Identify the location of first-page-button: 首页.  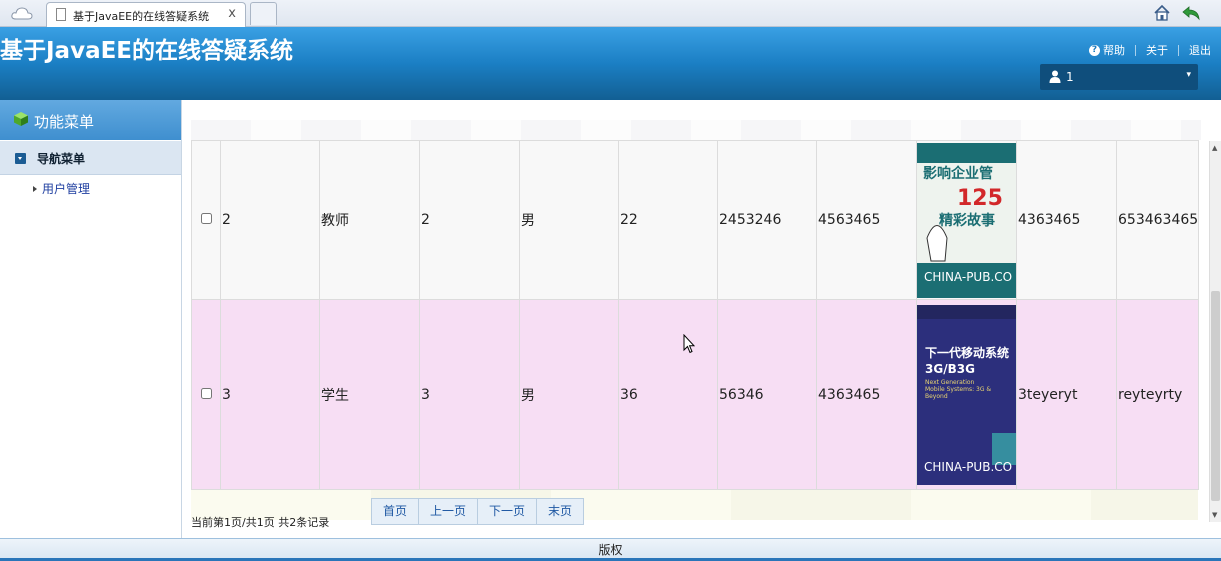
(396, 511).